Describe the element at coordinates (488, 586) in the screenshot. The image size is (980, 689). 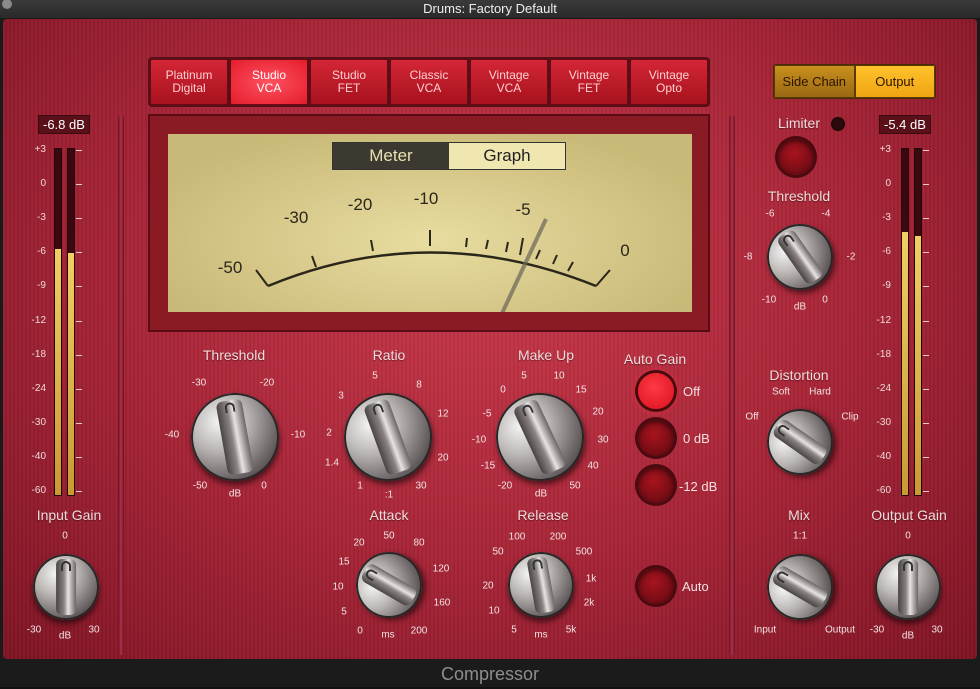
I see `release-tick: 20` at that location.